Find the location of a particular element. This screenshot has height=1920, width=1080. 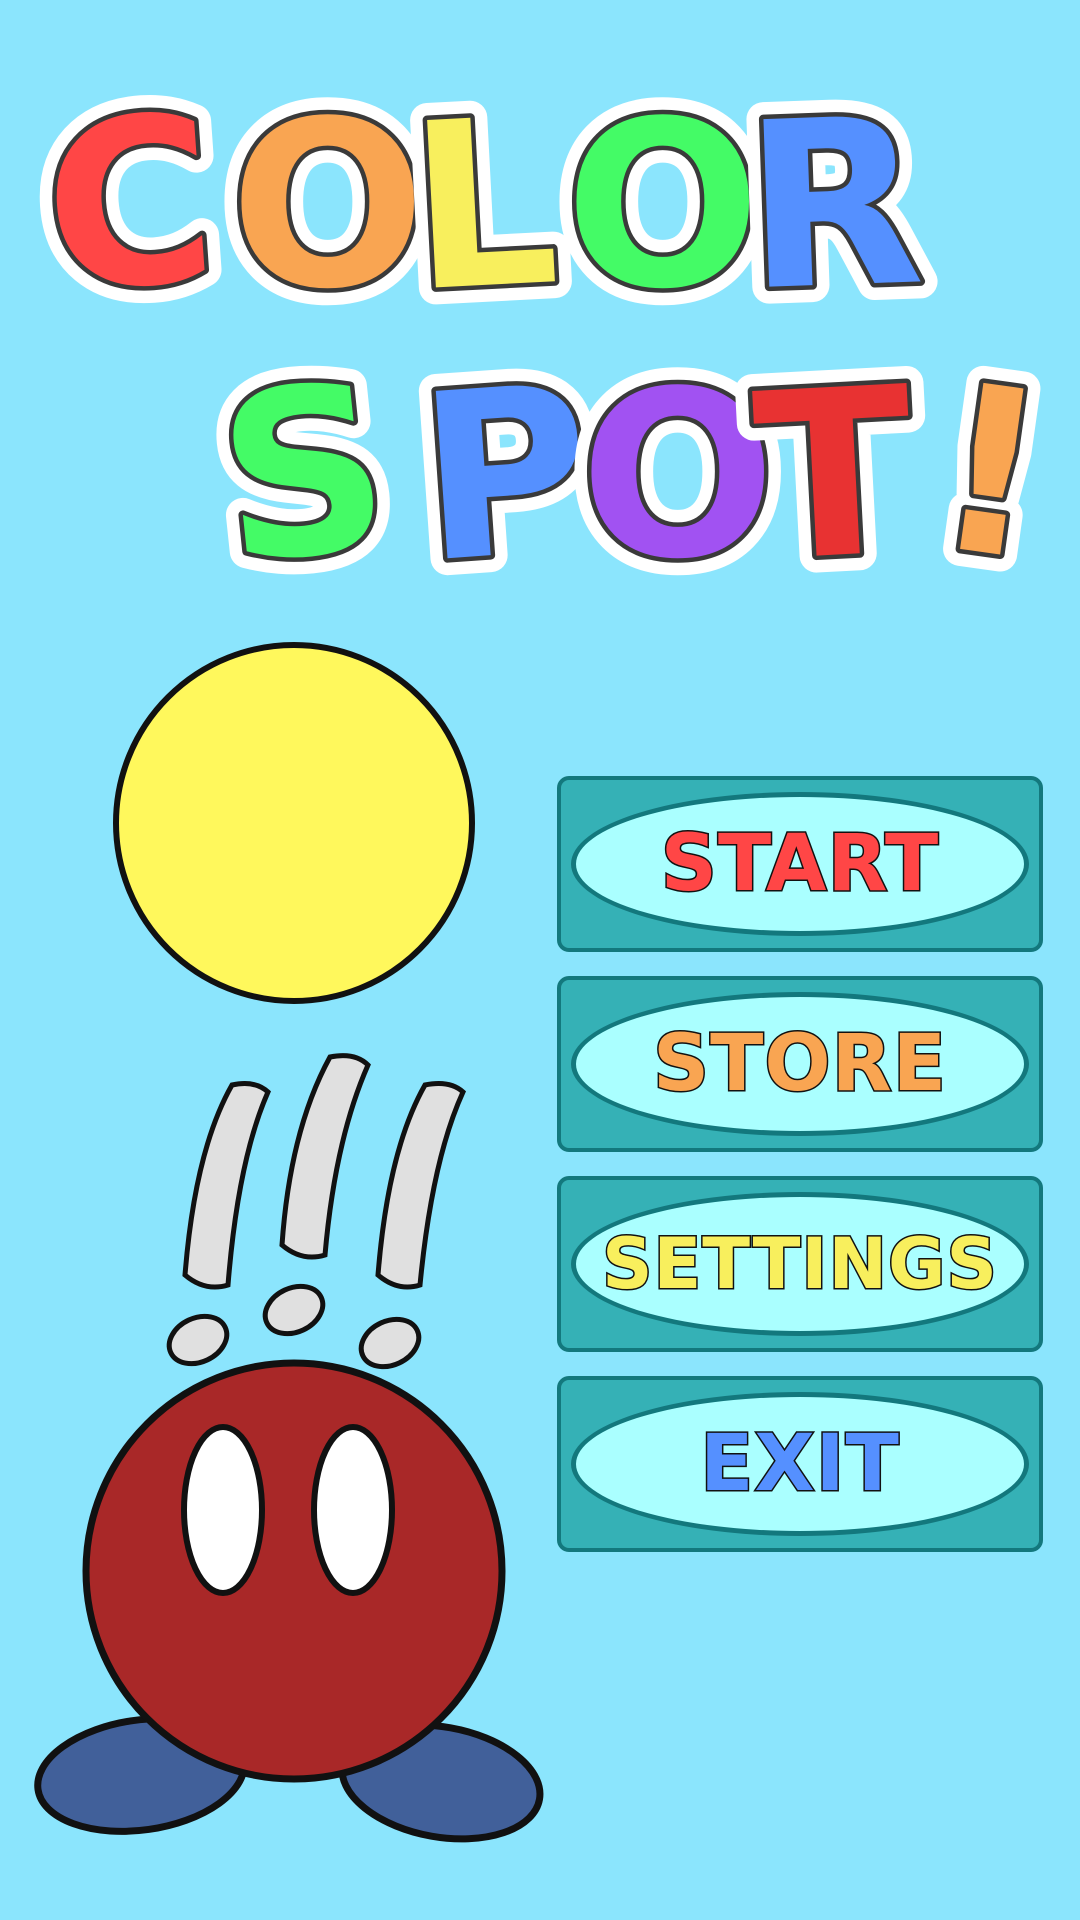

exit-button: EXIT is located at coordinates (800, 1464).